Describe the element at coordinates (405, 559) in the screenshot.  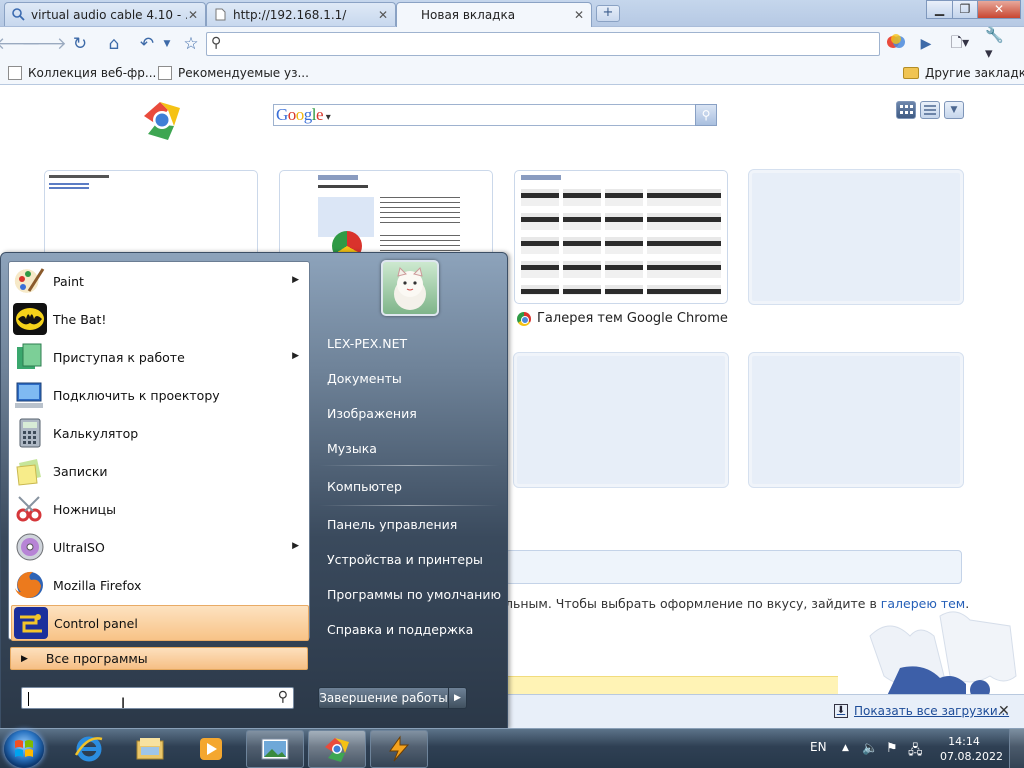
I see `start-link-devices: Устройства и принтеры` at that location.